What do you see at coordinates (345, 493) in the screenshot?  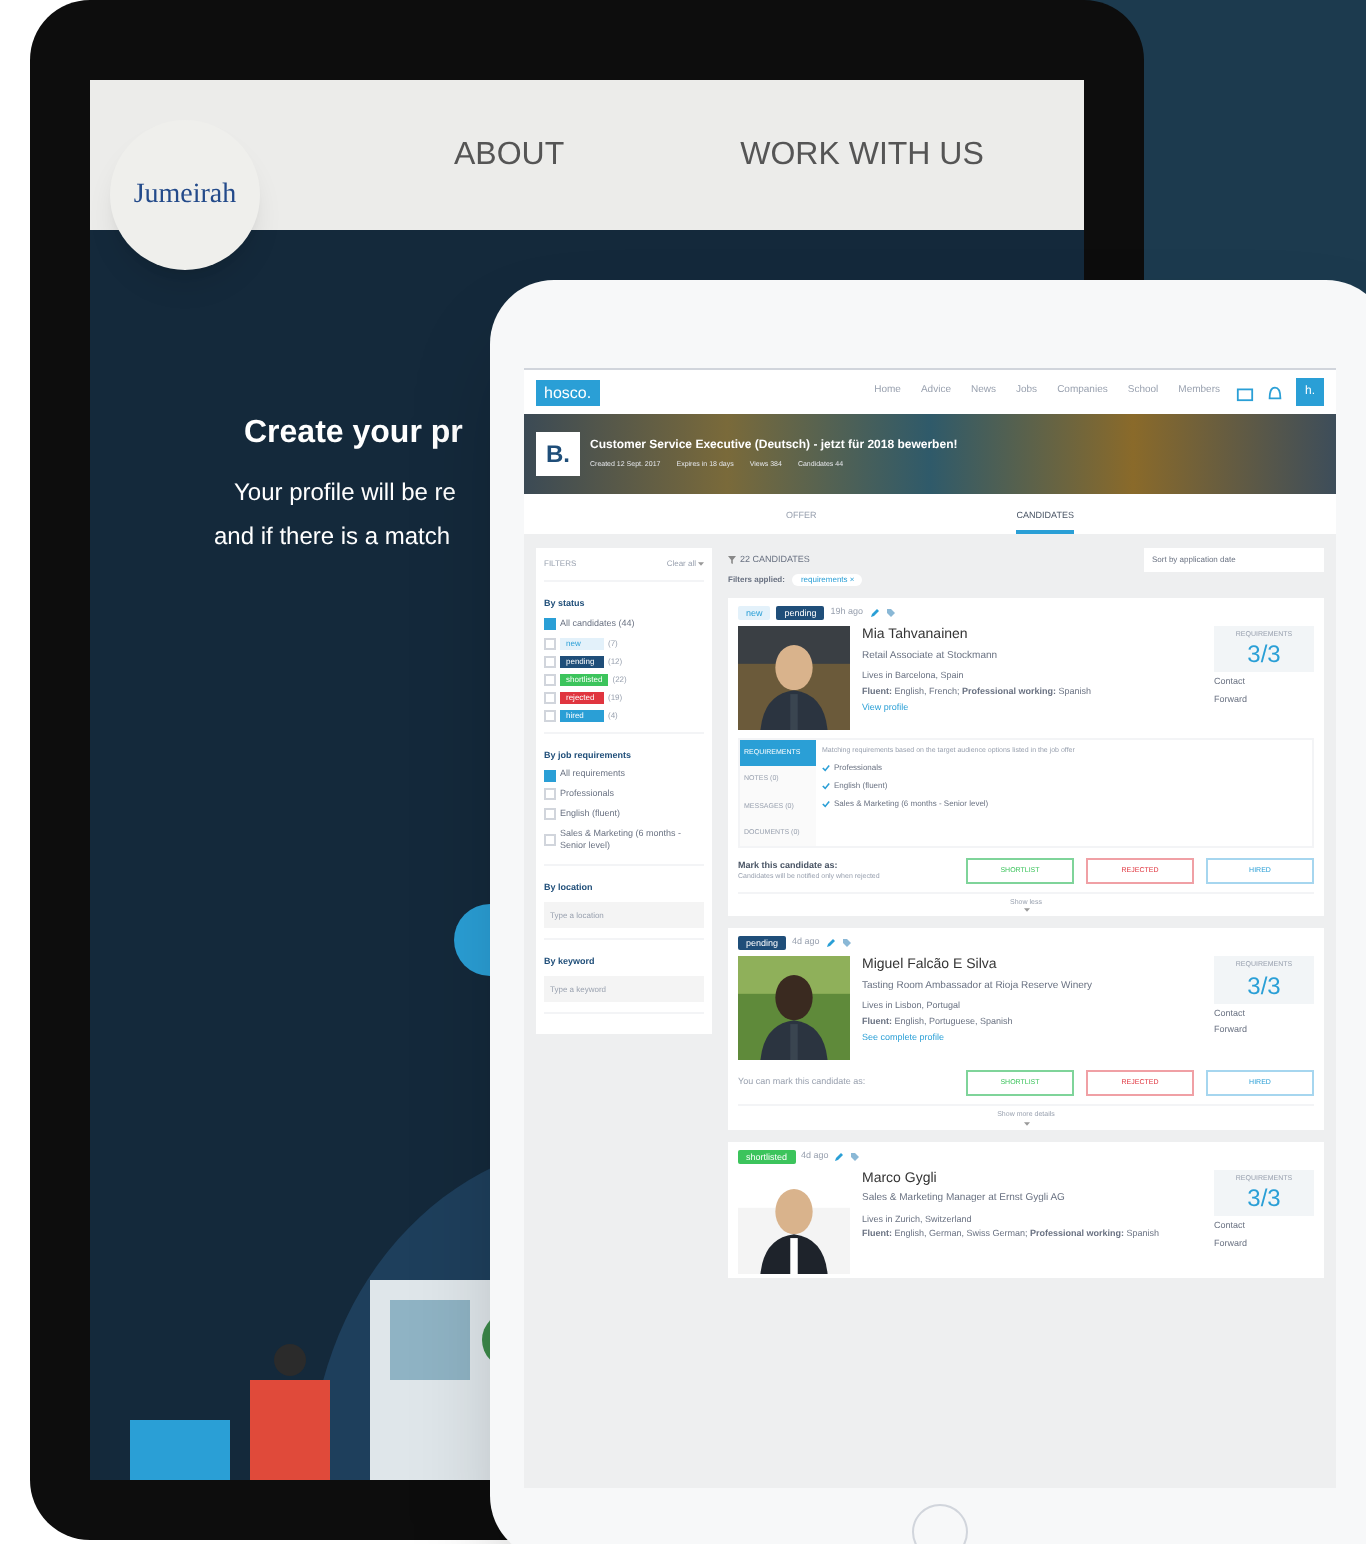 I see `intro-text: Your profile will be re` at bounding box center [345, 493].